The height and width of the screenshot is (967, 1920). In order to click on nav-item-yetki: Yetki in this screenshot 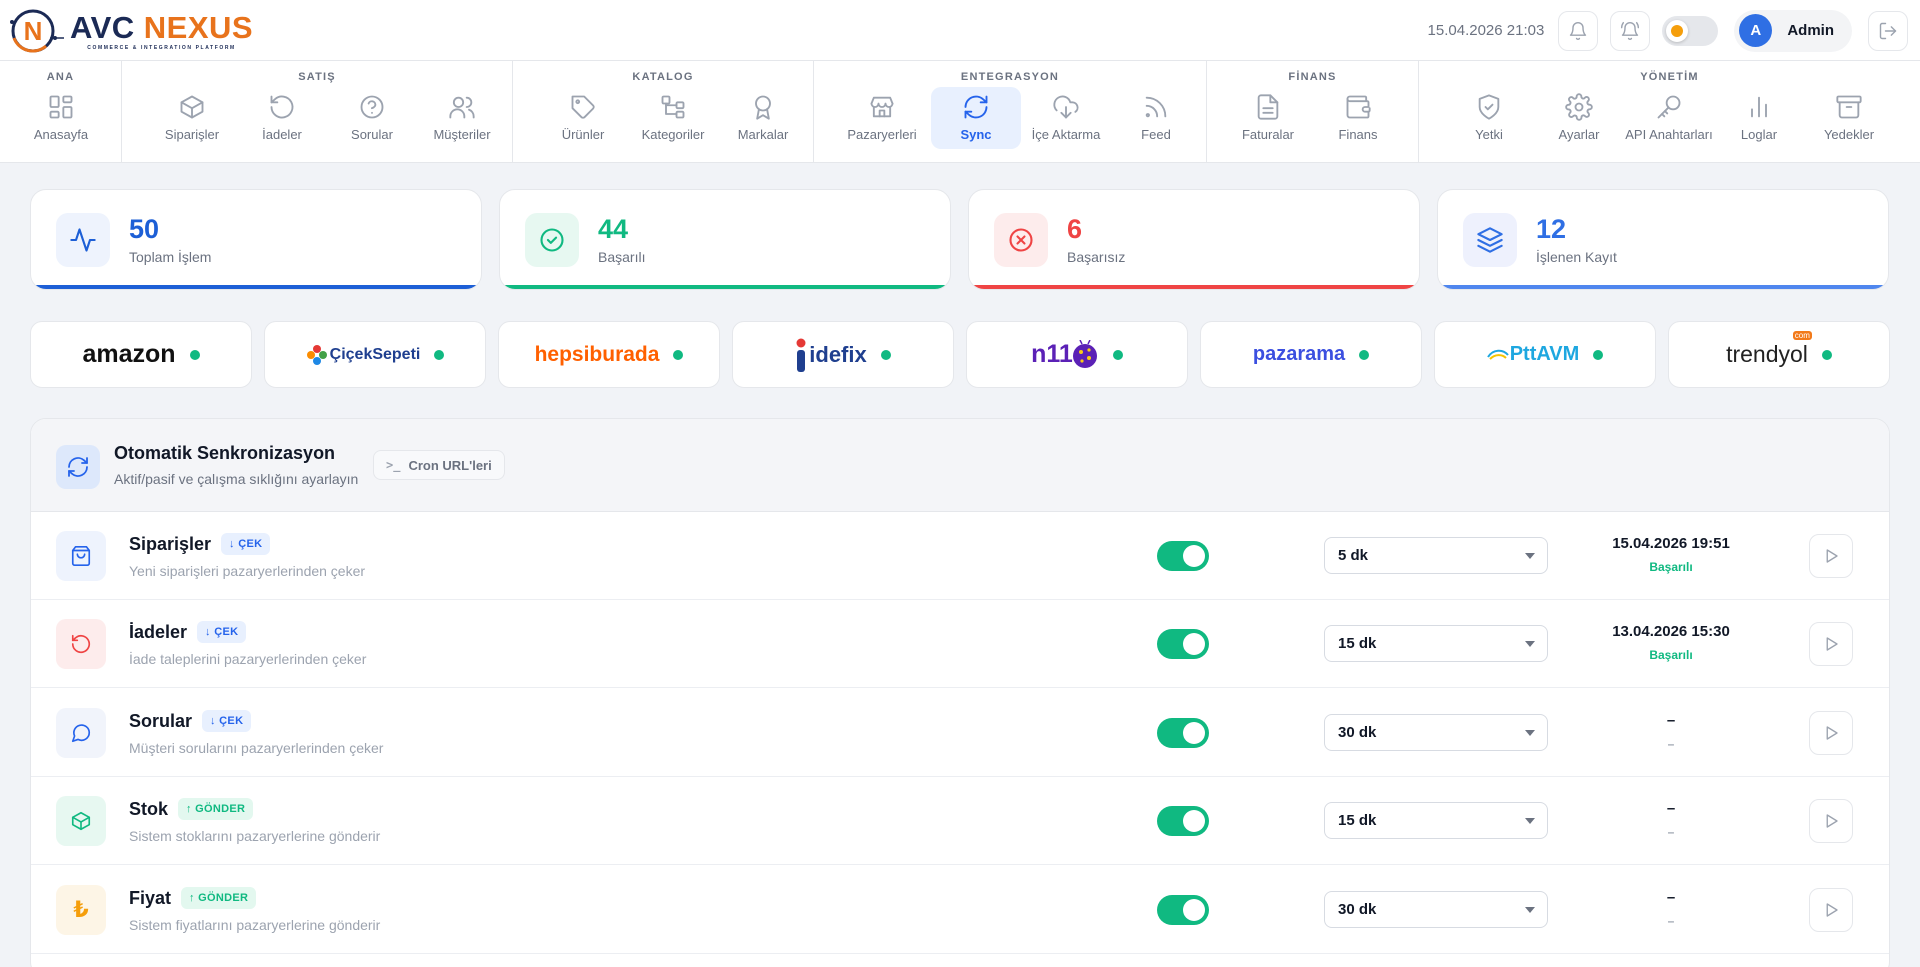, I will do `click(1489, 118)`.